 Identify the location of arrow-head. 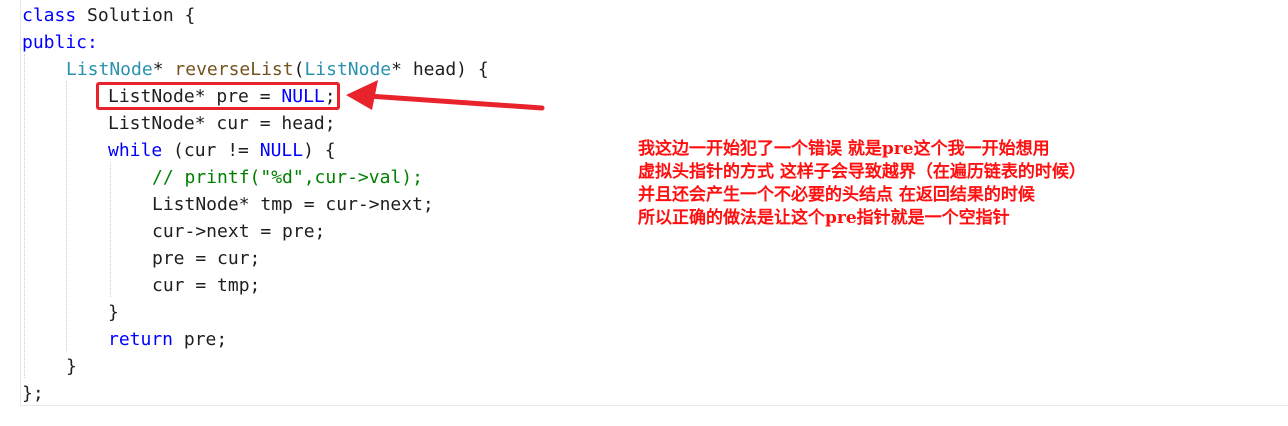
(362, 95).